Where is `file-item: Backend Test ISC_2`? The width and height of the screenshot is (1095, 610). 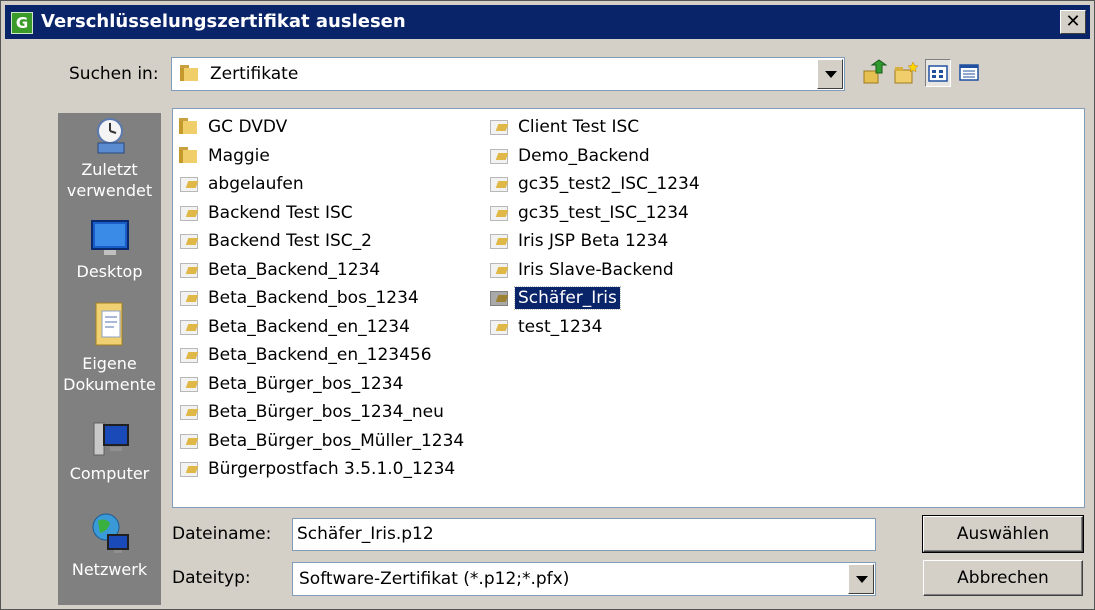 file-item: Backend Test ISC_2 is located at coordinates (323, 241).